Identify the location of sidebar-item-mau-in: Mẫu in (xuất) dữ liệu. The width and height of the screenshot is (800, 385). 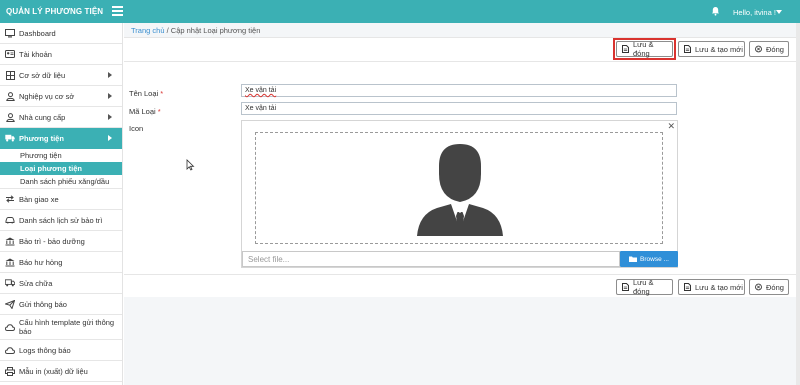
(61, 371).